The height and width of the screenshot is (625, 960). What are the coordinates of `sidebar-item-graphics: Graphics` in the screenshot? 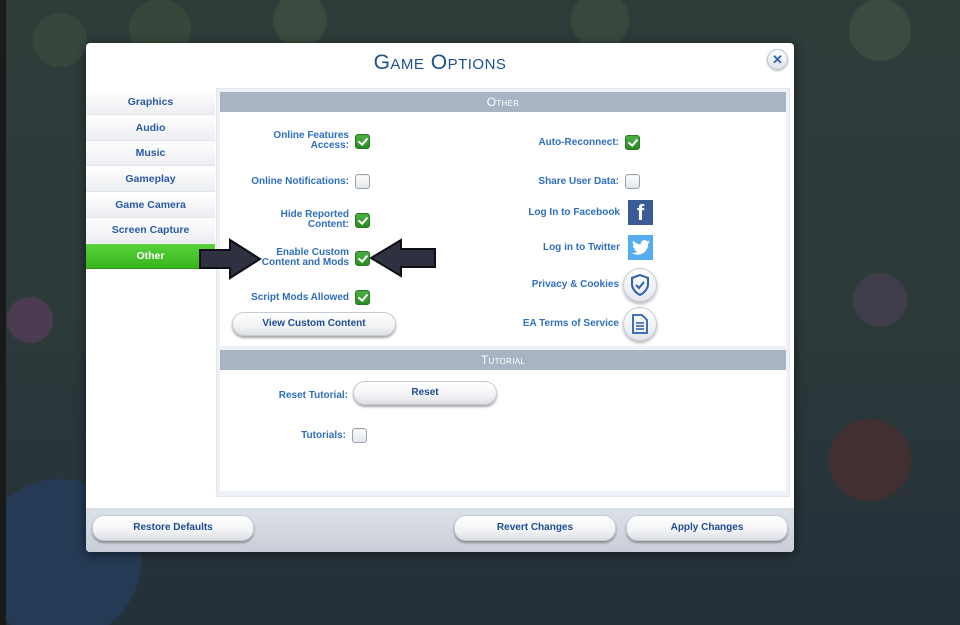 It's located at (150, 102).